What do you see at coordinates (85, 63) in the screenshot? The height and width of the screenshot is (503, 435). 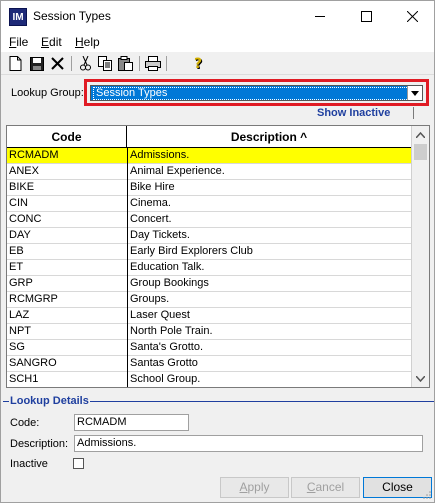 I see `cut-icon` at bounding box center [85, 63].